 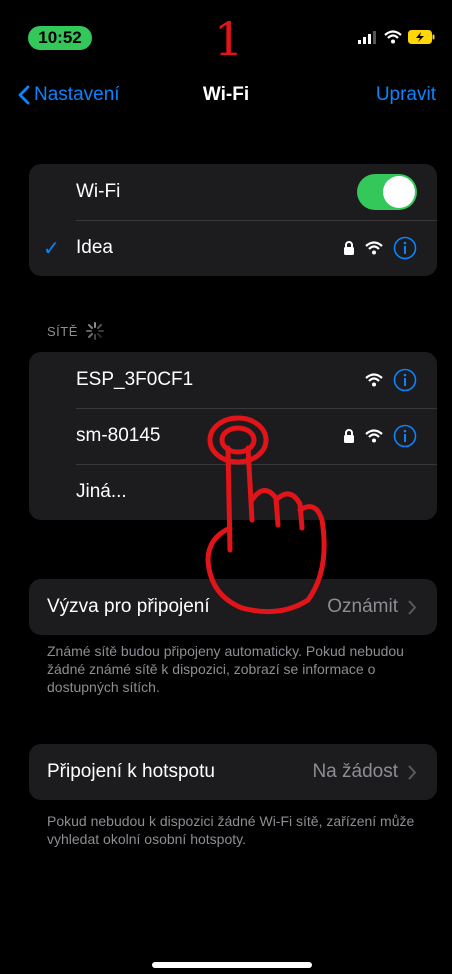 I want to click on wifi-label: Wi-Fi, so click(x=98, y=191).